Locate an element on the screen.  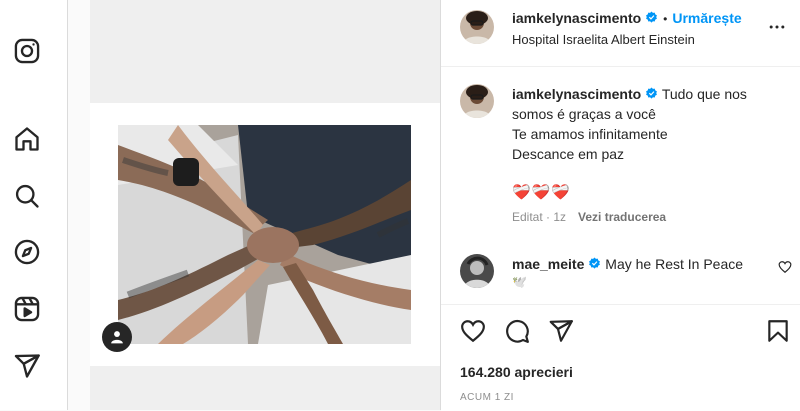
author-username: iamkelynascimento is located at coordinates (576, 18).